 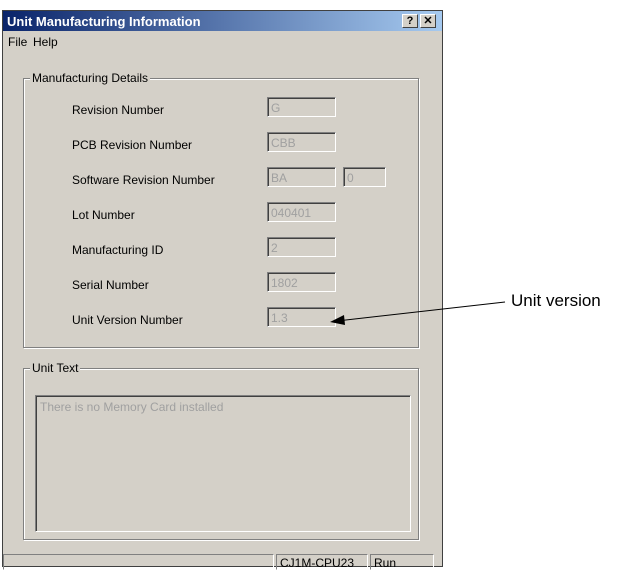 I want to click on unit-text-area: There is no Memory Card installed, so click(x=223, y=463).